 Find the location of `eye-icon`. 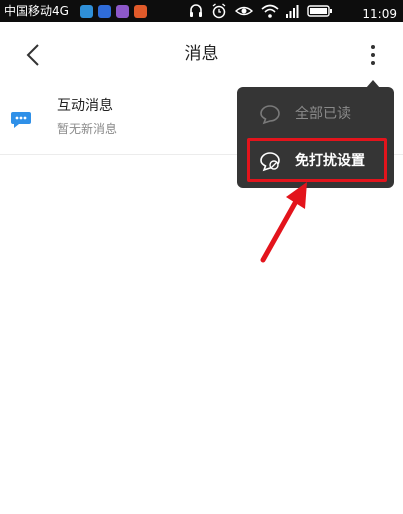

eye-icon is located at coordinates (244, 11).